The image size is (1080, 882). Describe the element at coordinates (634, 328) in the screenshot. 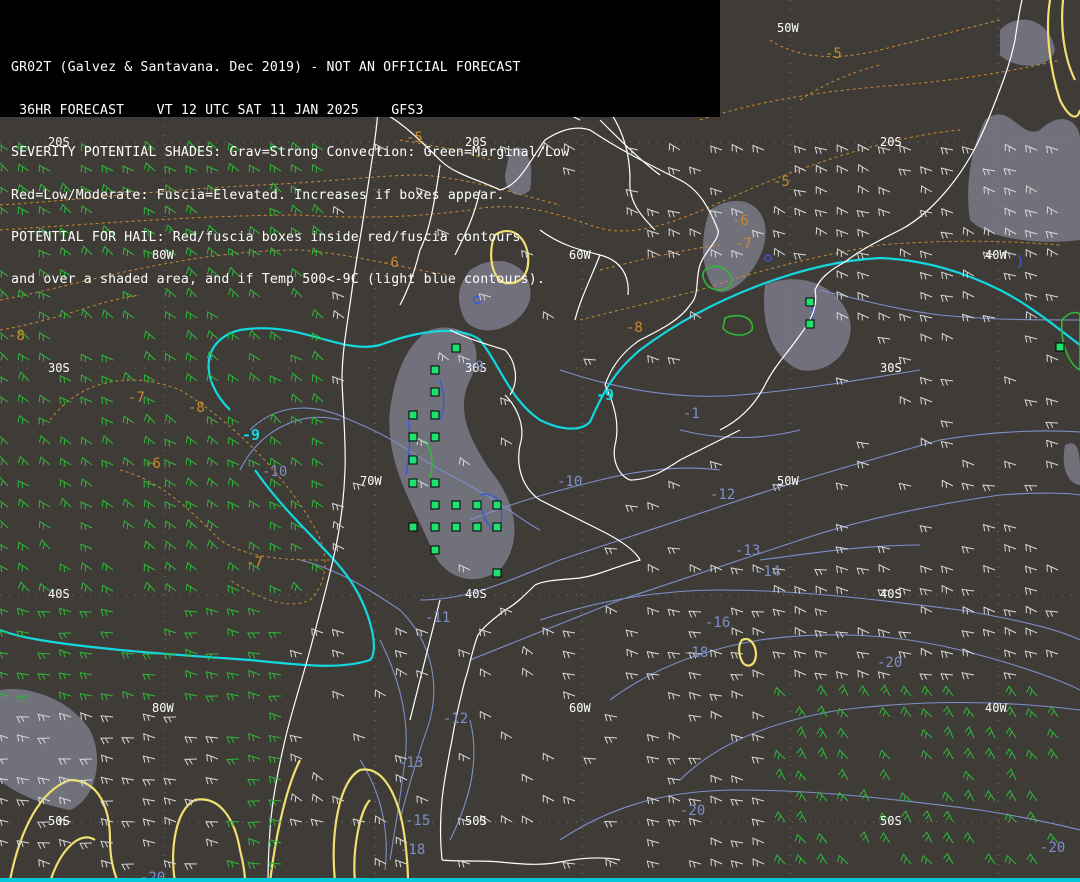

I see `temp-label: -8` at that location.